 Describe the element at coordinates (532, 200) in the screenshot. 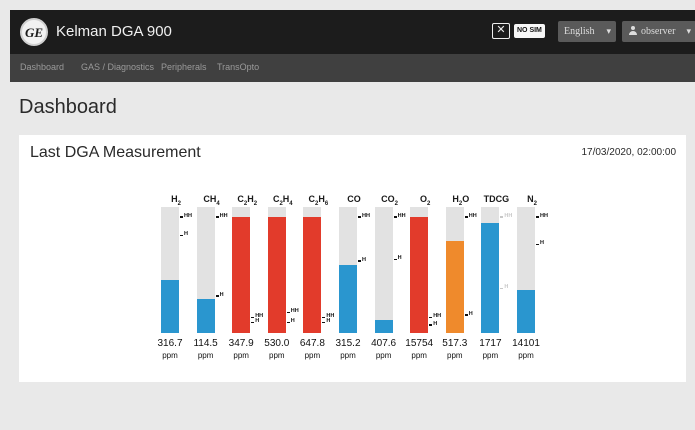

I see `gas-label: N2` at that location.